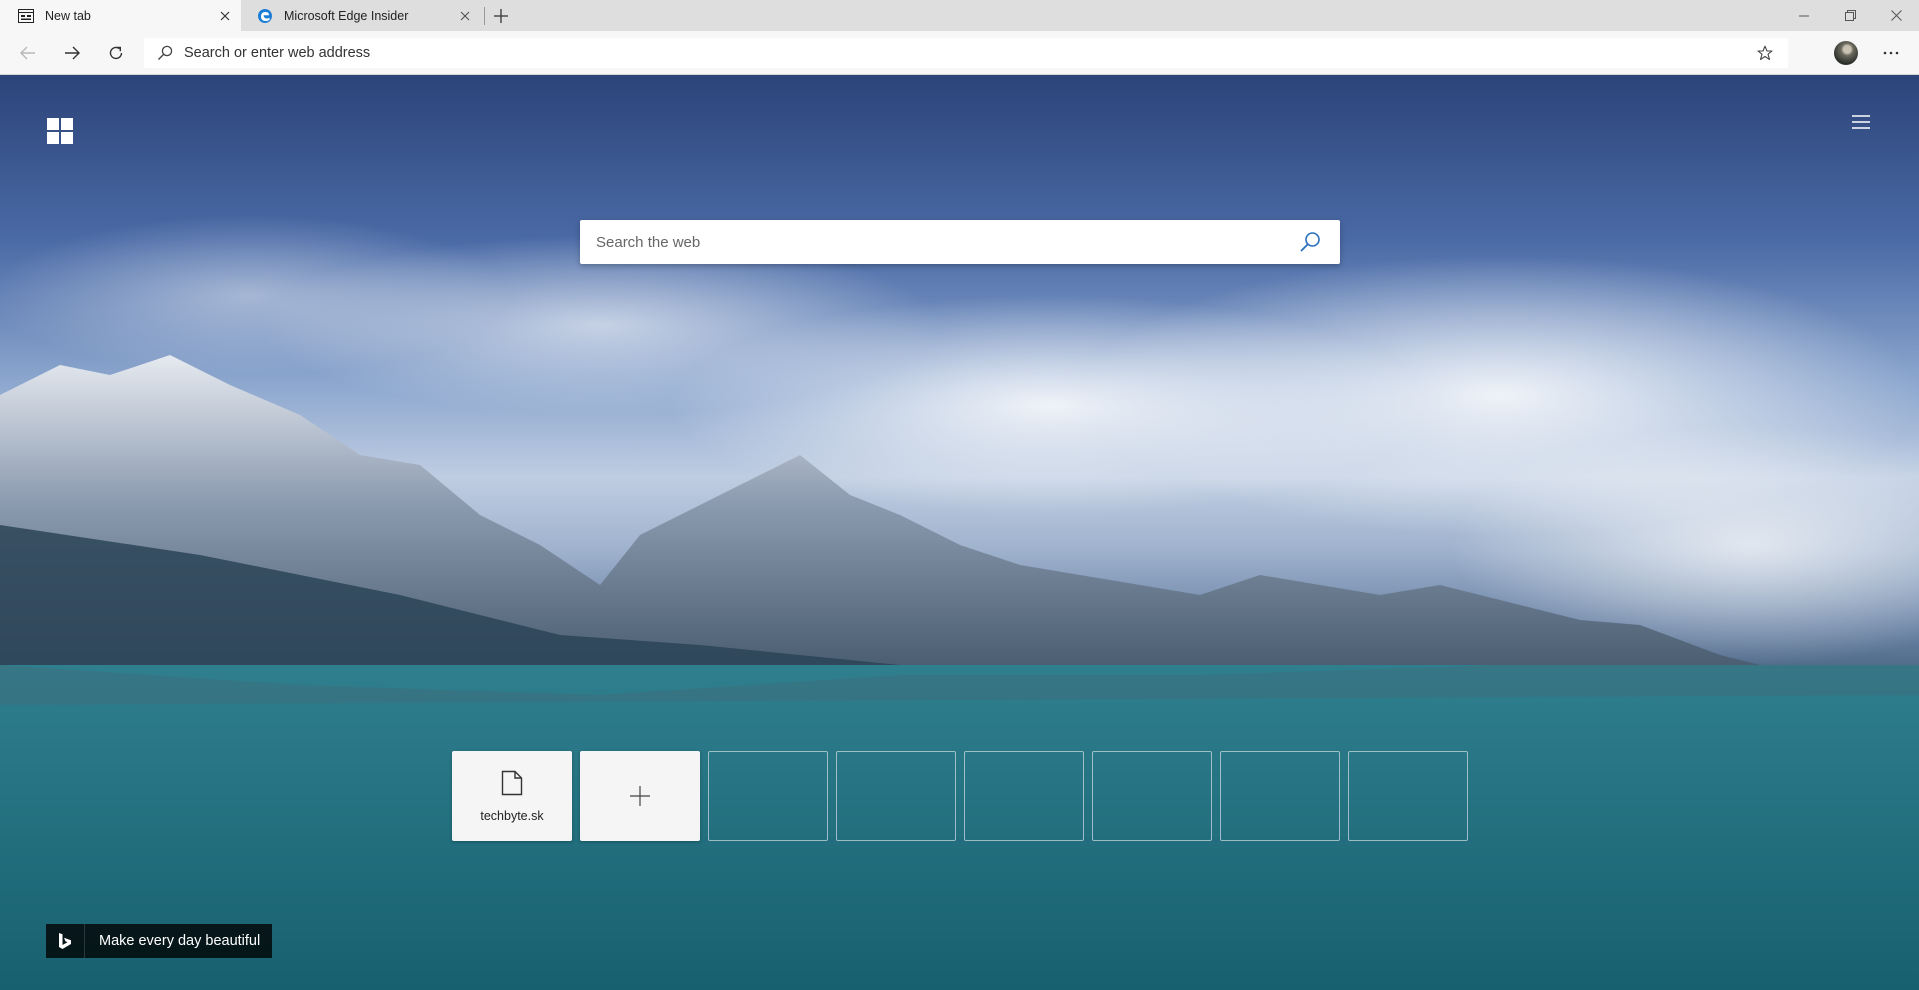  Describe the element at coordinates (265, 16) in the screenshot. I see `edge-logo-icon` at that location.